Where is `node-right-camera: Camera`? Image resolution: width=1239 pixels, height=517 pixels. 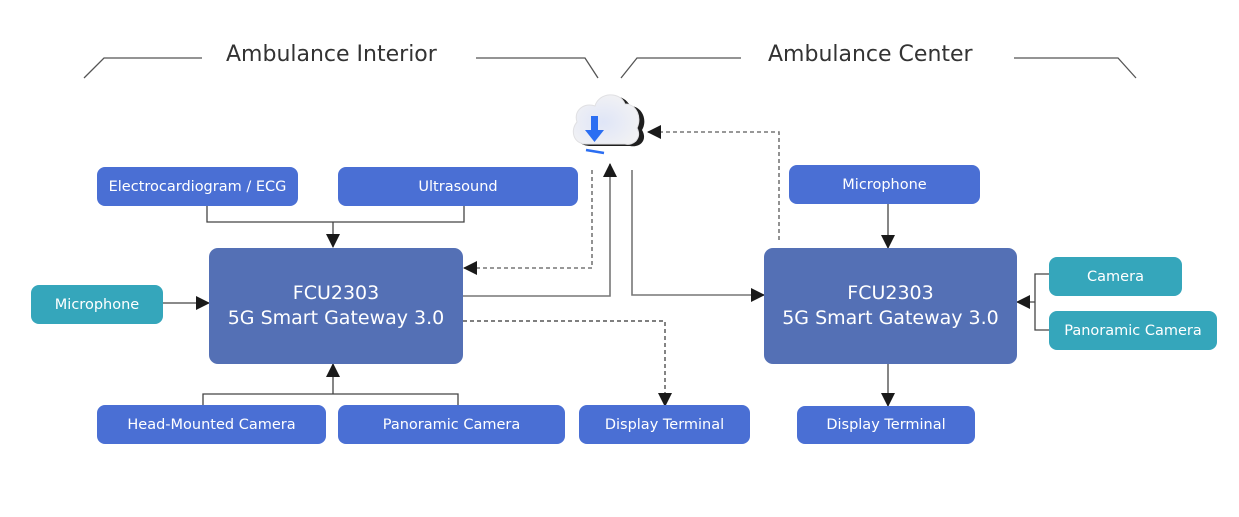 node-right-camera: Camera is located at coordinates (1115, 276).